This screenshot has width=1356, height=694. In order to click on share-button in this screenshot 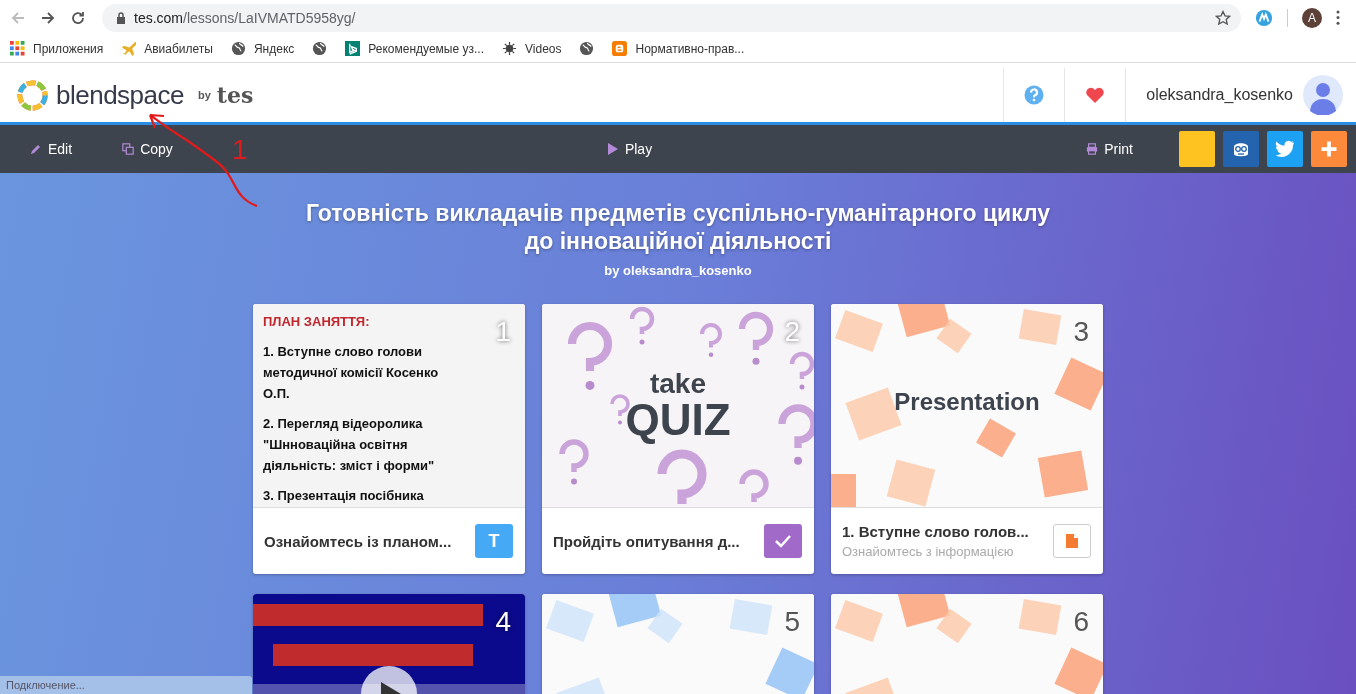, I will do `click(1241, 149)`.